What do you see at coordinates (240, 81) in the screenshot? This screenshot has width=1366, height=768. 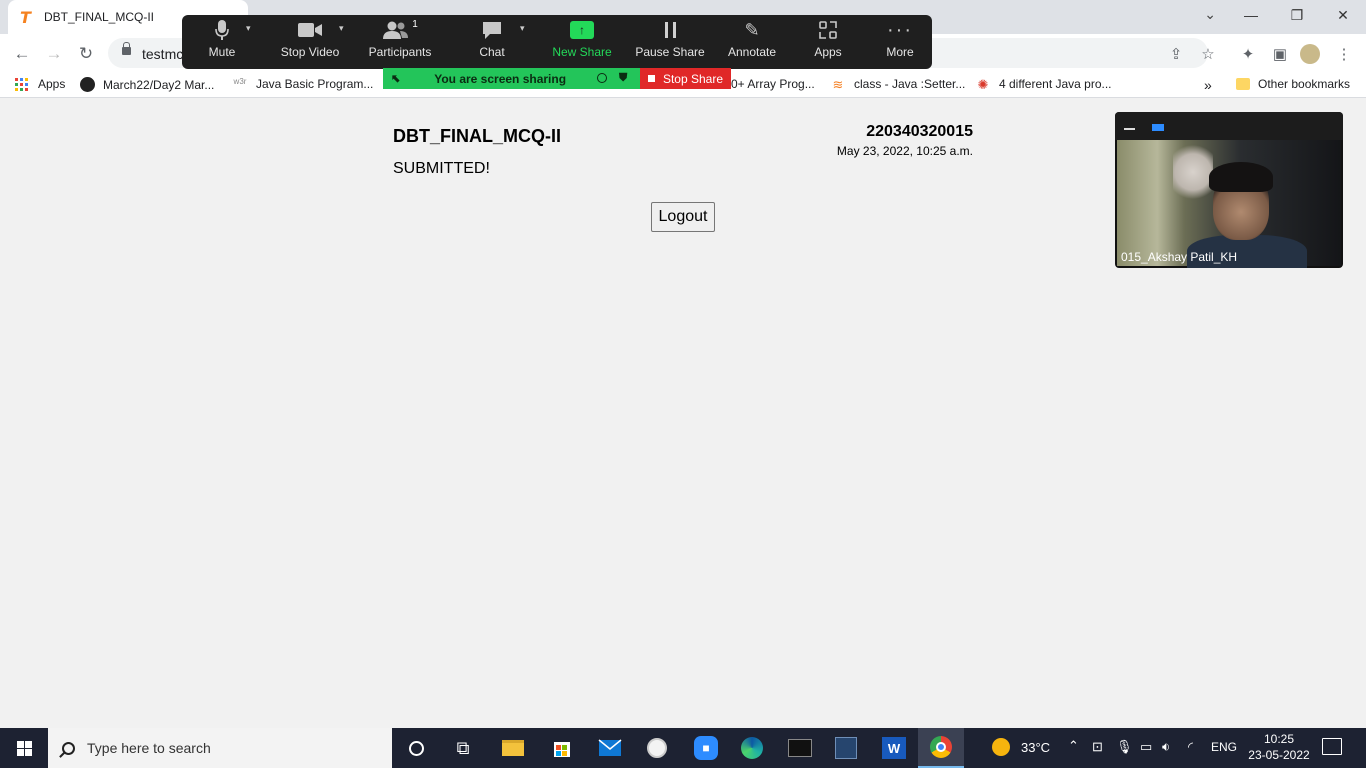 I see `w3schools-icon: w3r` at bounding box center [240, 81].